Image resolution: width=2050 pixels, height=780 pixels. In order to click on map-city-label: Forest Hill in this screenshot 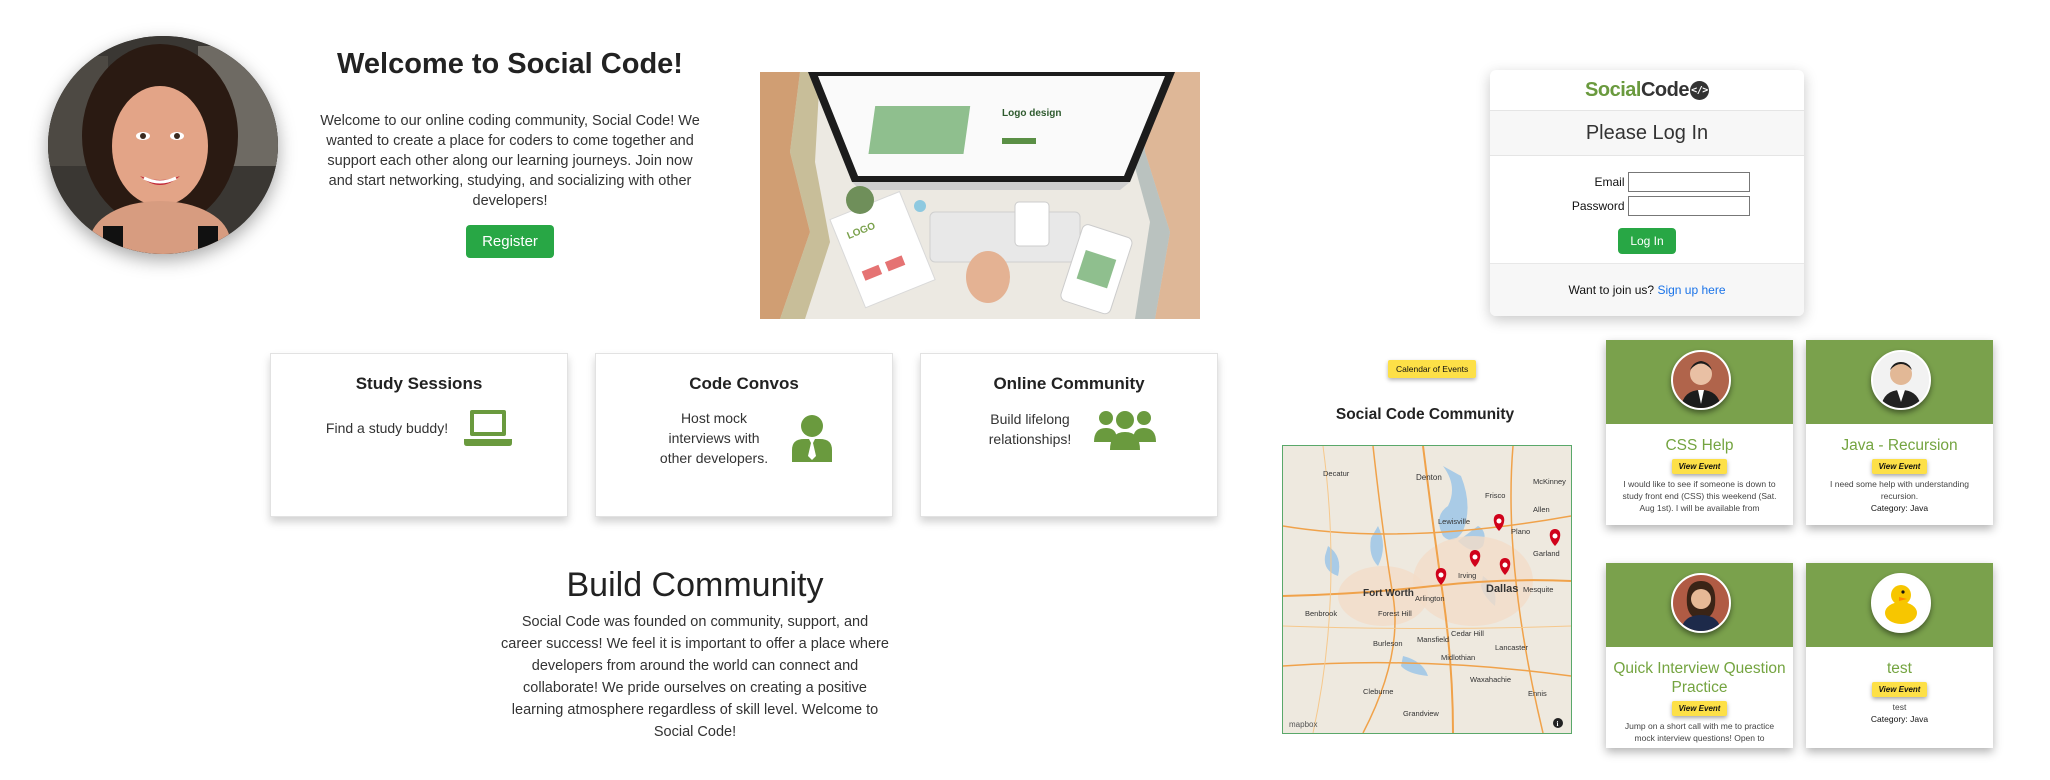, I will do `click(1395, 613)`.